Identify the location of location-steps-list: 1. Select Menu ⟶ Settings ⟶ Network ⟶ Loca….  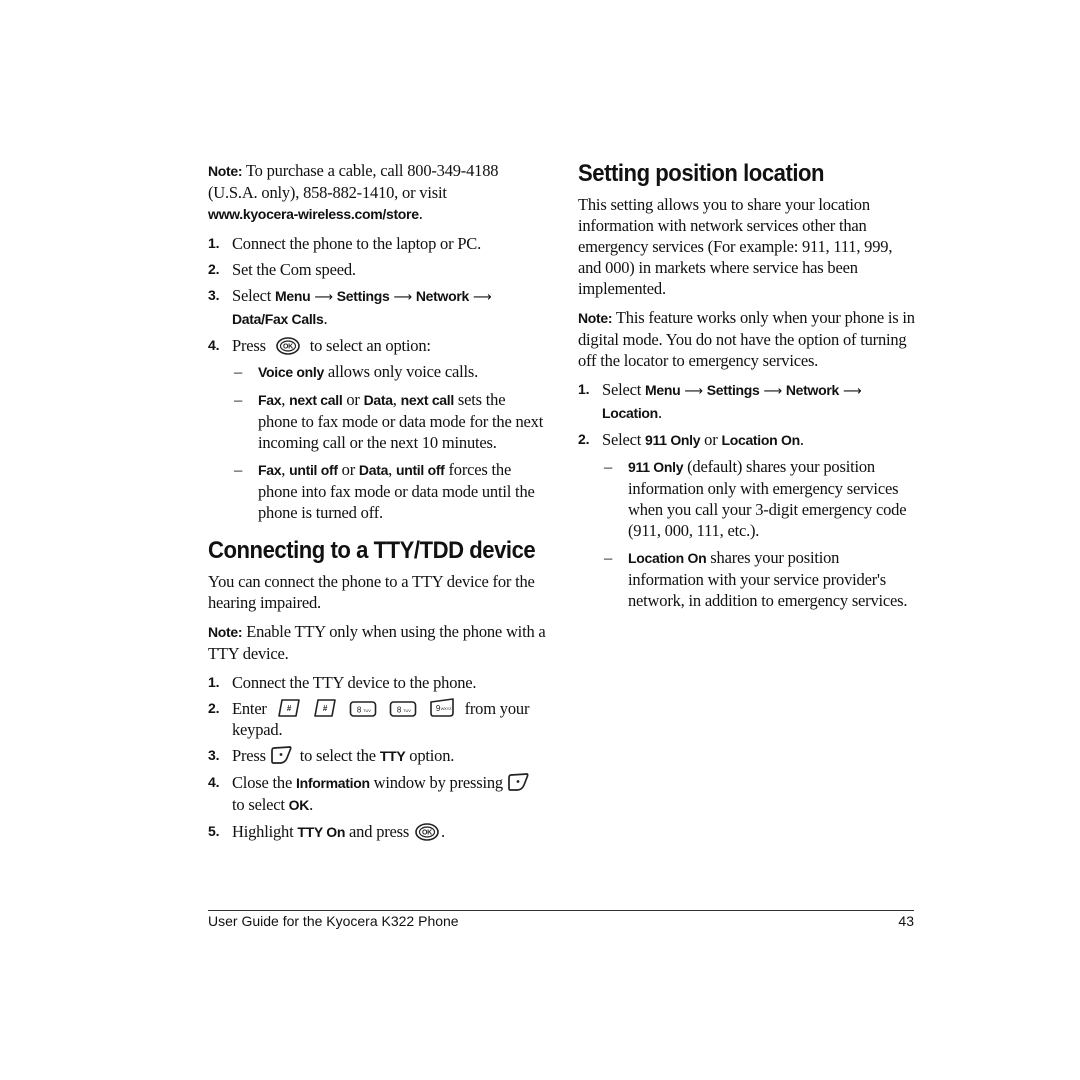
(748, 495).